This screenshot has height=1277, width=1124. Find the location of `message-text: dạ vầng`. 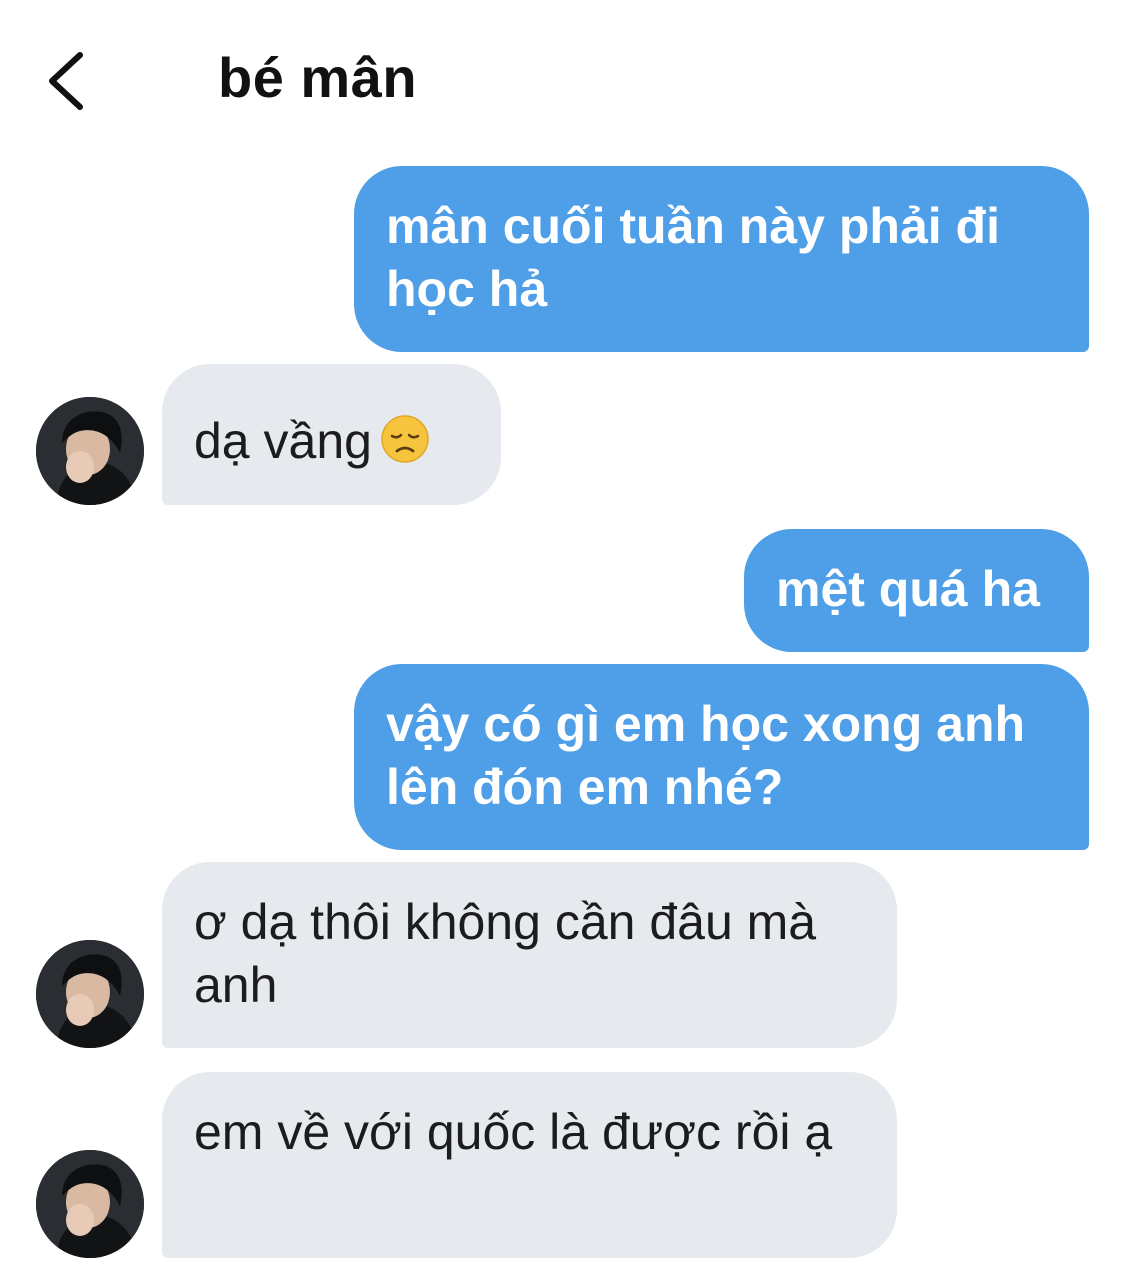

message-text: dạ vầng is located at coordinates (283, 441).